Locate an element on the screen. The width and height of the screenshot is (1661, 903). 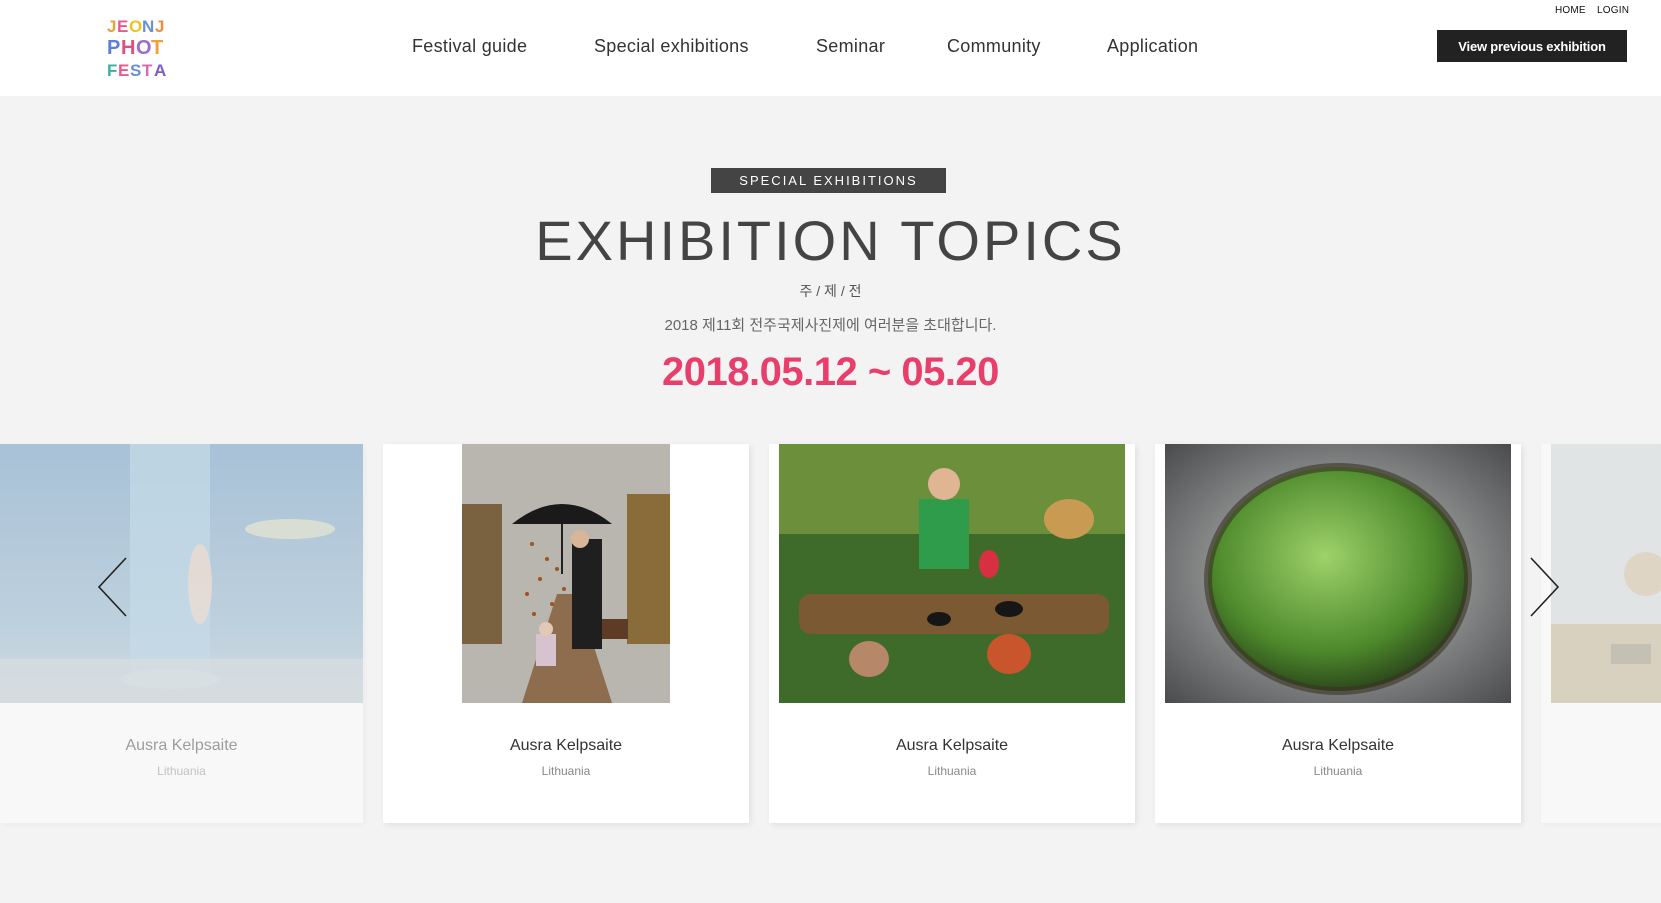
login-link: LOGIN is located at coordinates (1613, 10).